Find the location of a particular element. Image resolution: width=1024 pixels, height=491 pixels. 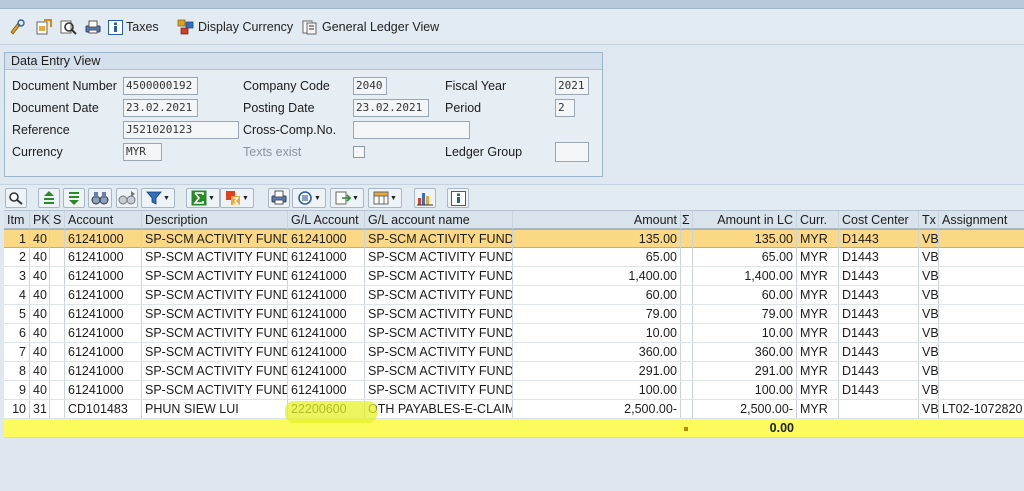

total-button: ▼ is located at coordinates (203, 198).